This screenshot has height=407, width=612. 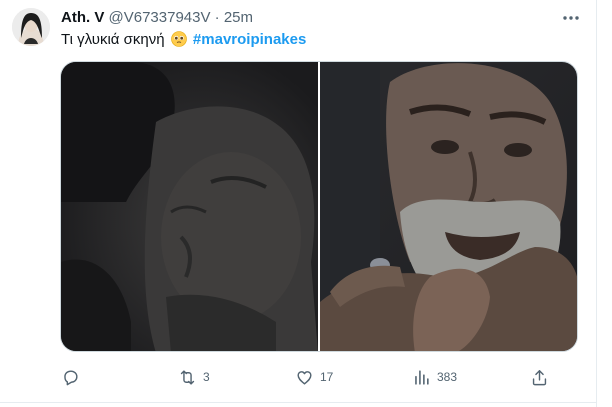 What do you see at coordinates (82, 17) in the screenshot?
I see `author-name: Ath. V` at bounding box center [82, 17].